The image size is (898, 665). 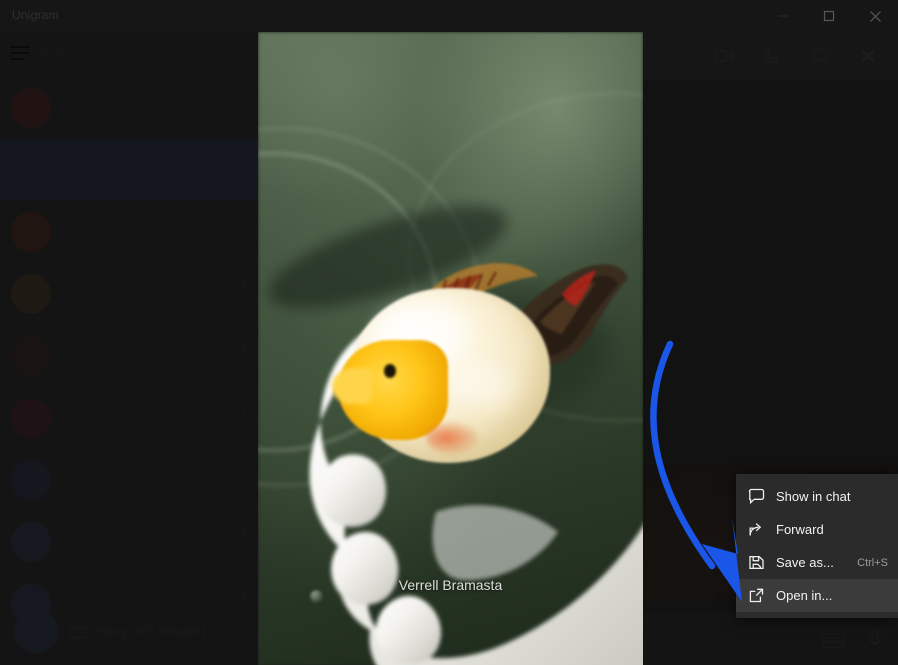 I want to click on save-disk-icon, so click(x=760, y=563).